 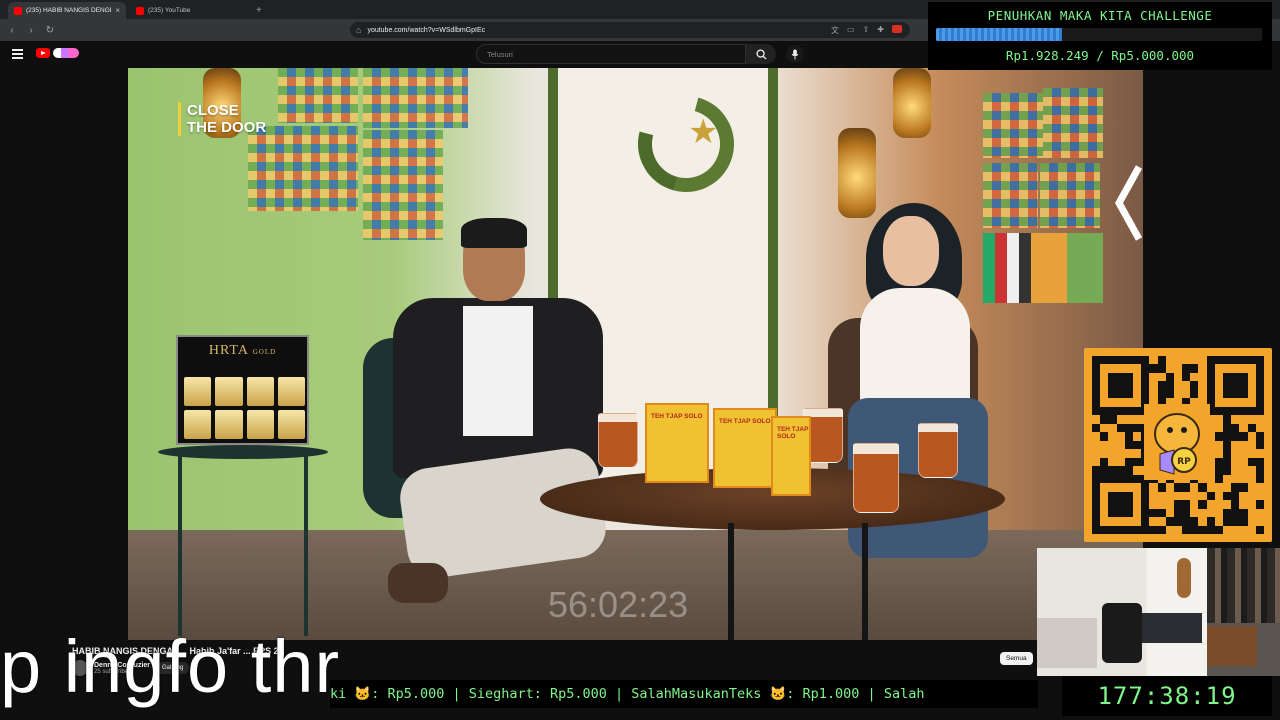 What do you see at coordinates (912, 103) in the screenshot?
I see `lantern-icon` at bounding box center [912, 103].